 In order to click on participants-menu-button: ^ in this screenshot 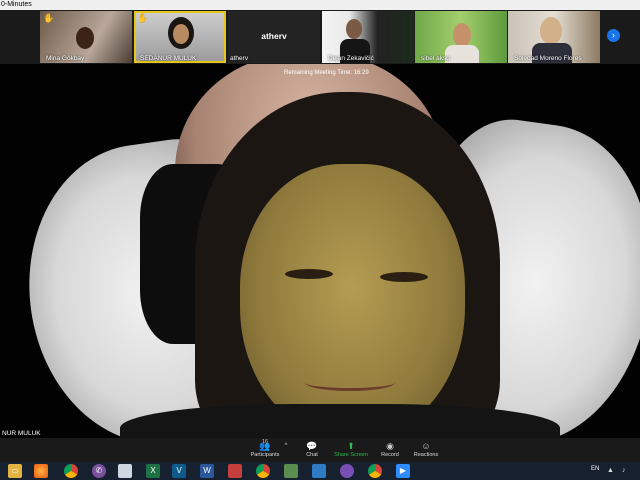, I will do `click(286, 446)`.